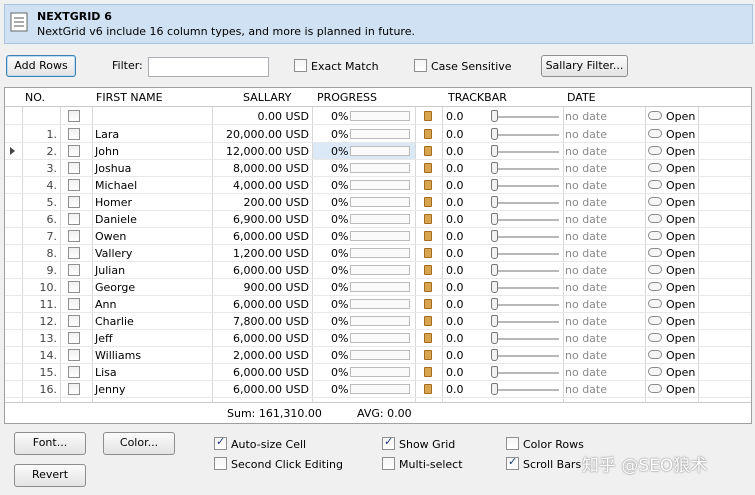 The image size is (755, 495). I want to click on show-grid-checkbox, so click(388, 442).